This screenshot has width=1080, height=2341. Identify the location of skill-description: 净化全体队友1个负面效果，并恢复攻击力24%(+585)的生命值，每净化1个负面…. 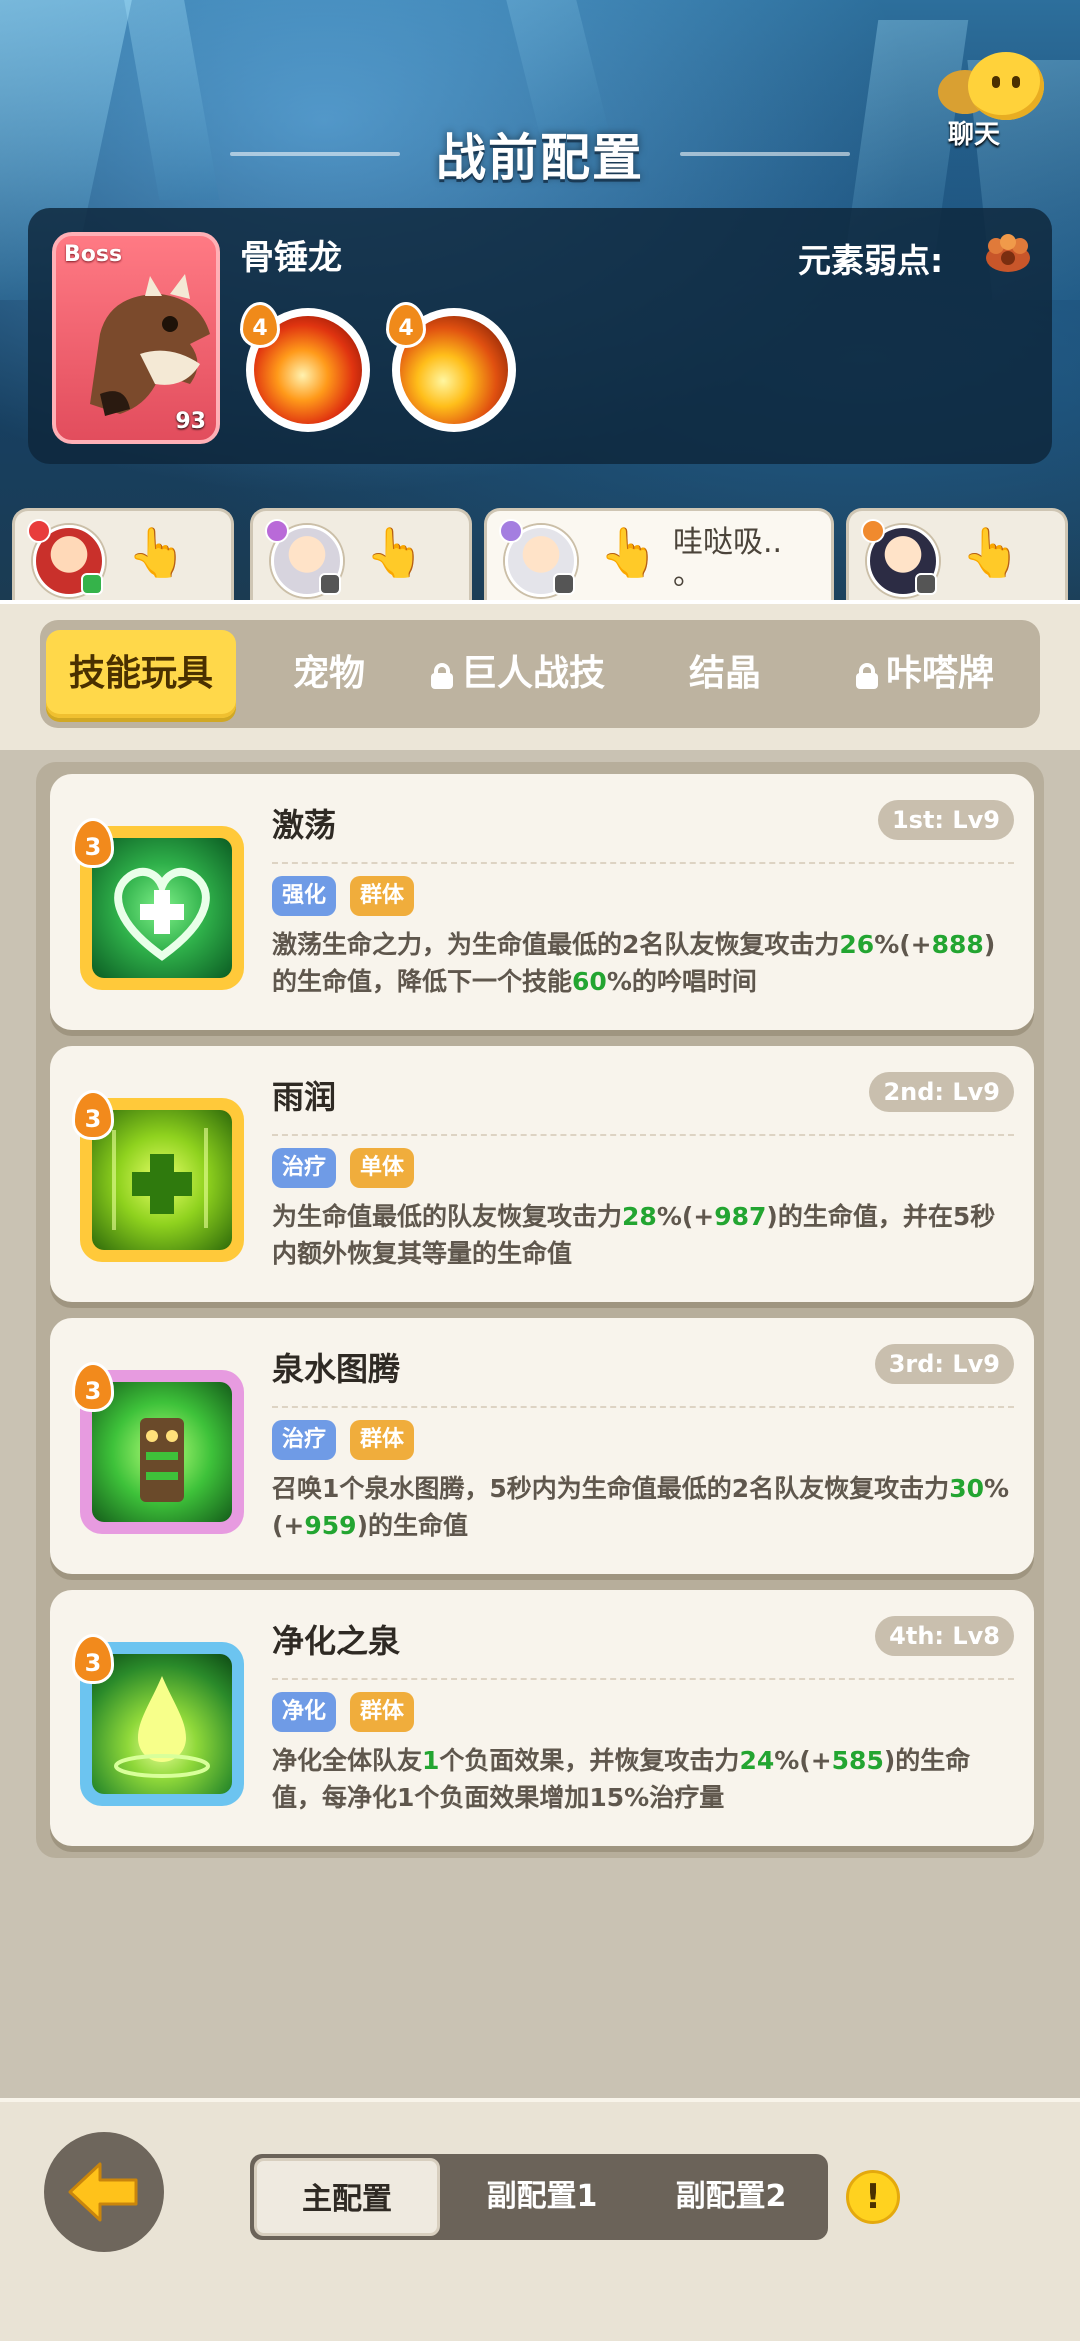
(621, 1779).